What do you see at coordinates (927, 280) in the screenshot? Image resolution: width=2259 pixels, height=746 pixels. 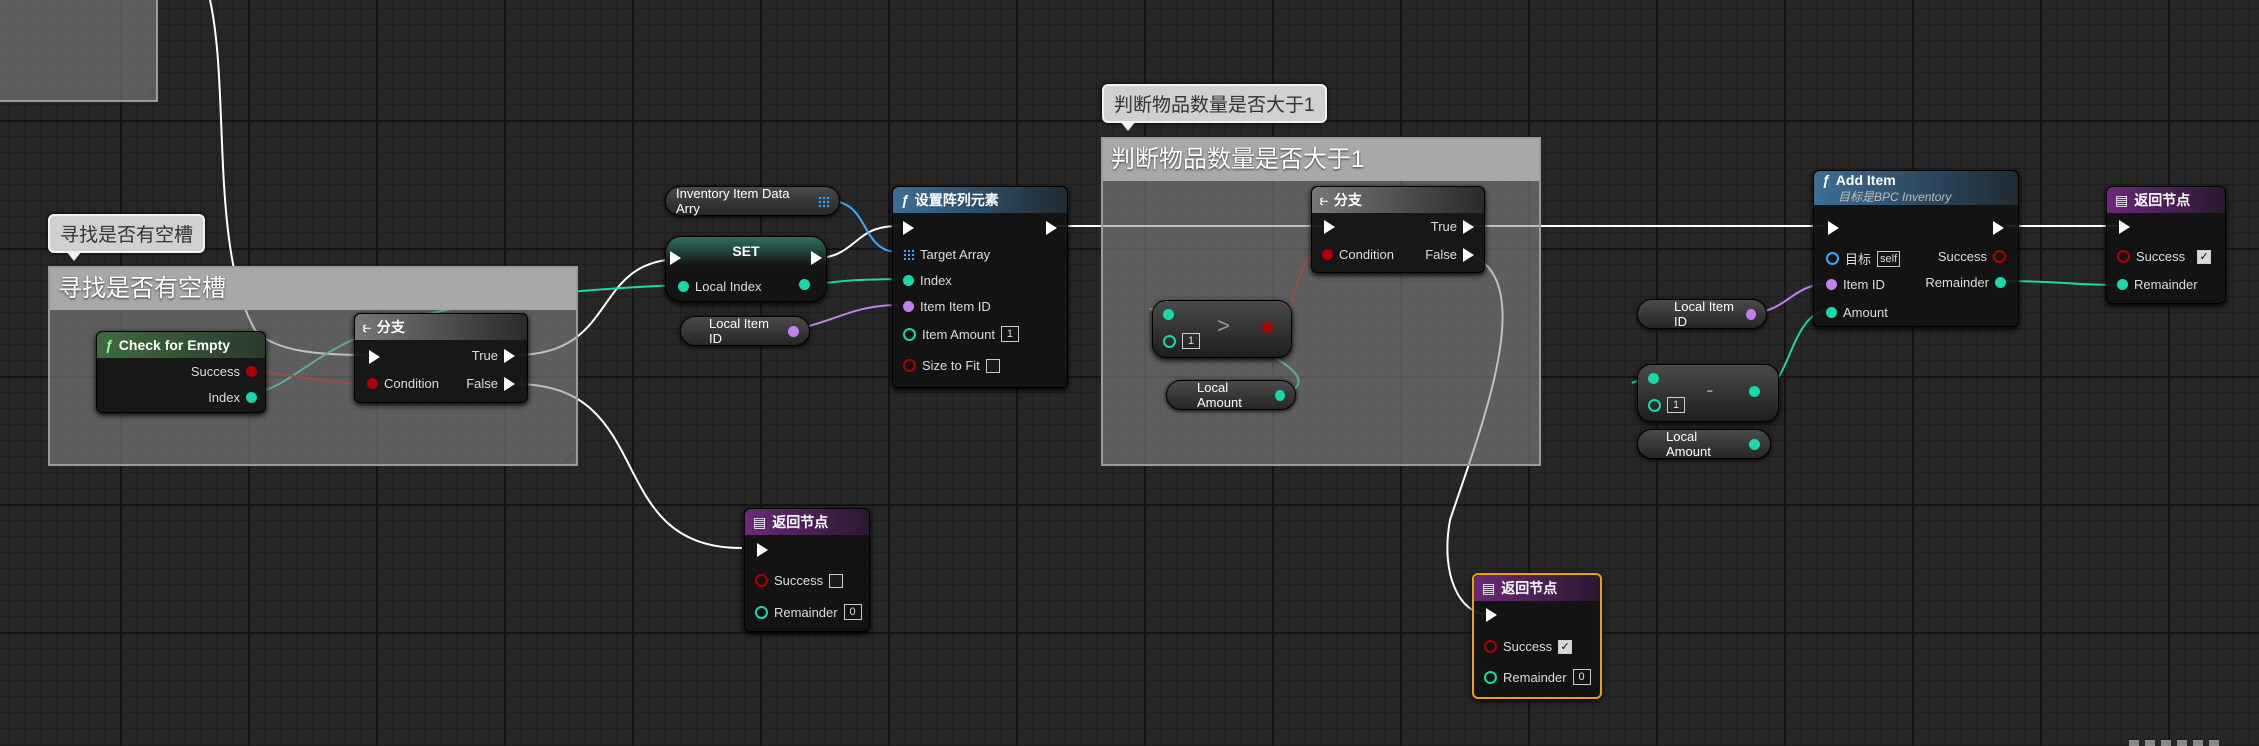 I see `index-input-pin: Index` at bounding box center [927, 280].